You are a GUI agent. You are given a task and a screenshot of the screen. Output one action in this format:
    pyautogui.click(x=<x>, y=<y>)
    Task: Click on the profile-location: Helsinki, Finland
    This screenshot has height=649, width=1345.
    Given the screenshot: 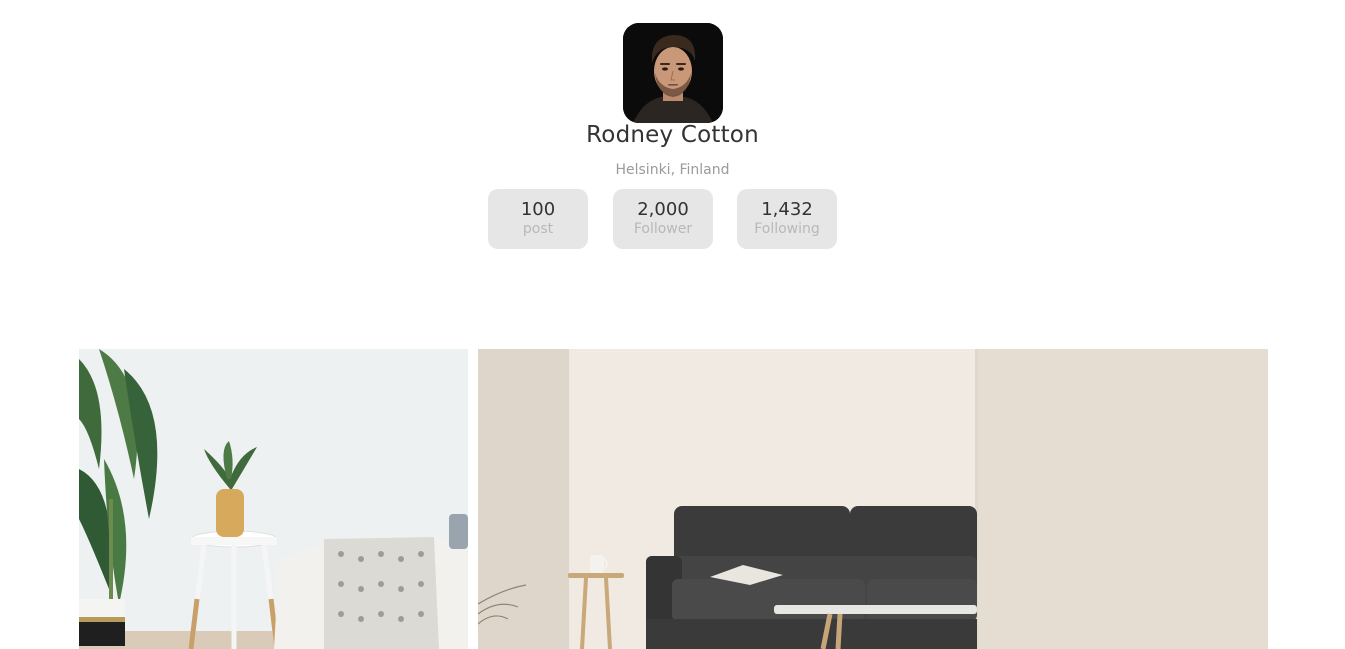 What is the action you would take?
    pyautogui.click(x=672, y=170)
    